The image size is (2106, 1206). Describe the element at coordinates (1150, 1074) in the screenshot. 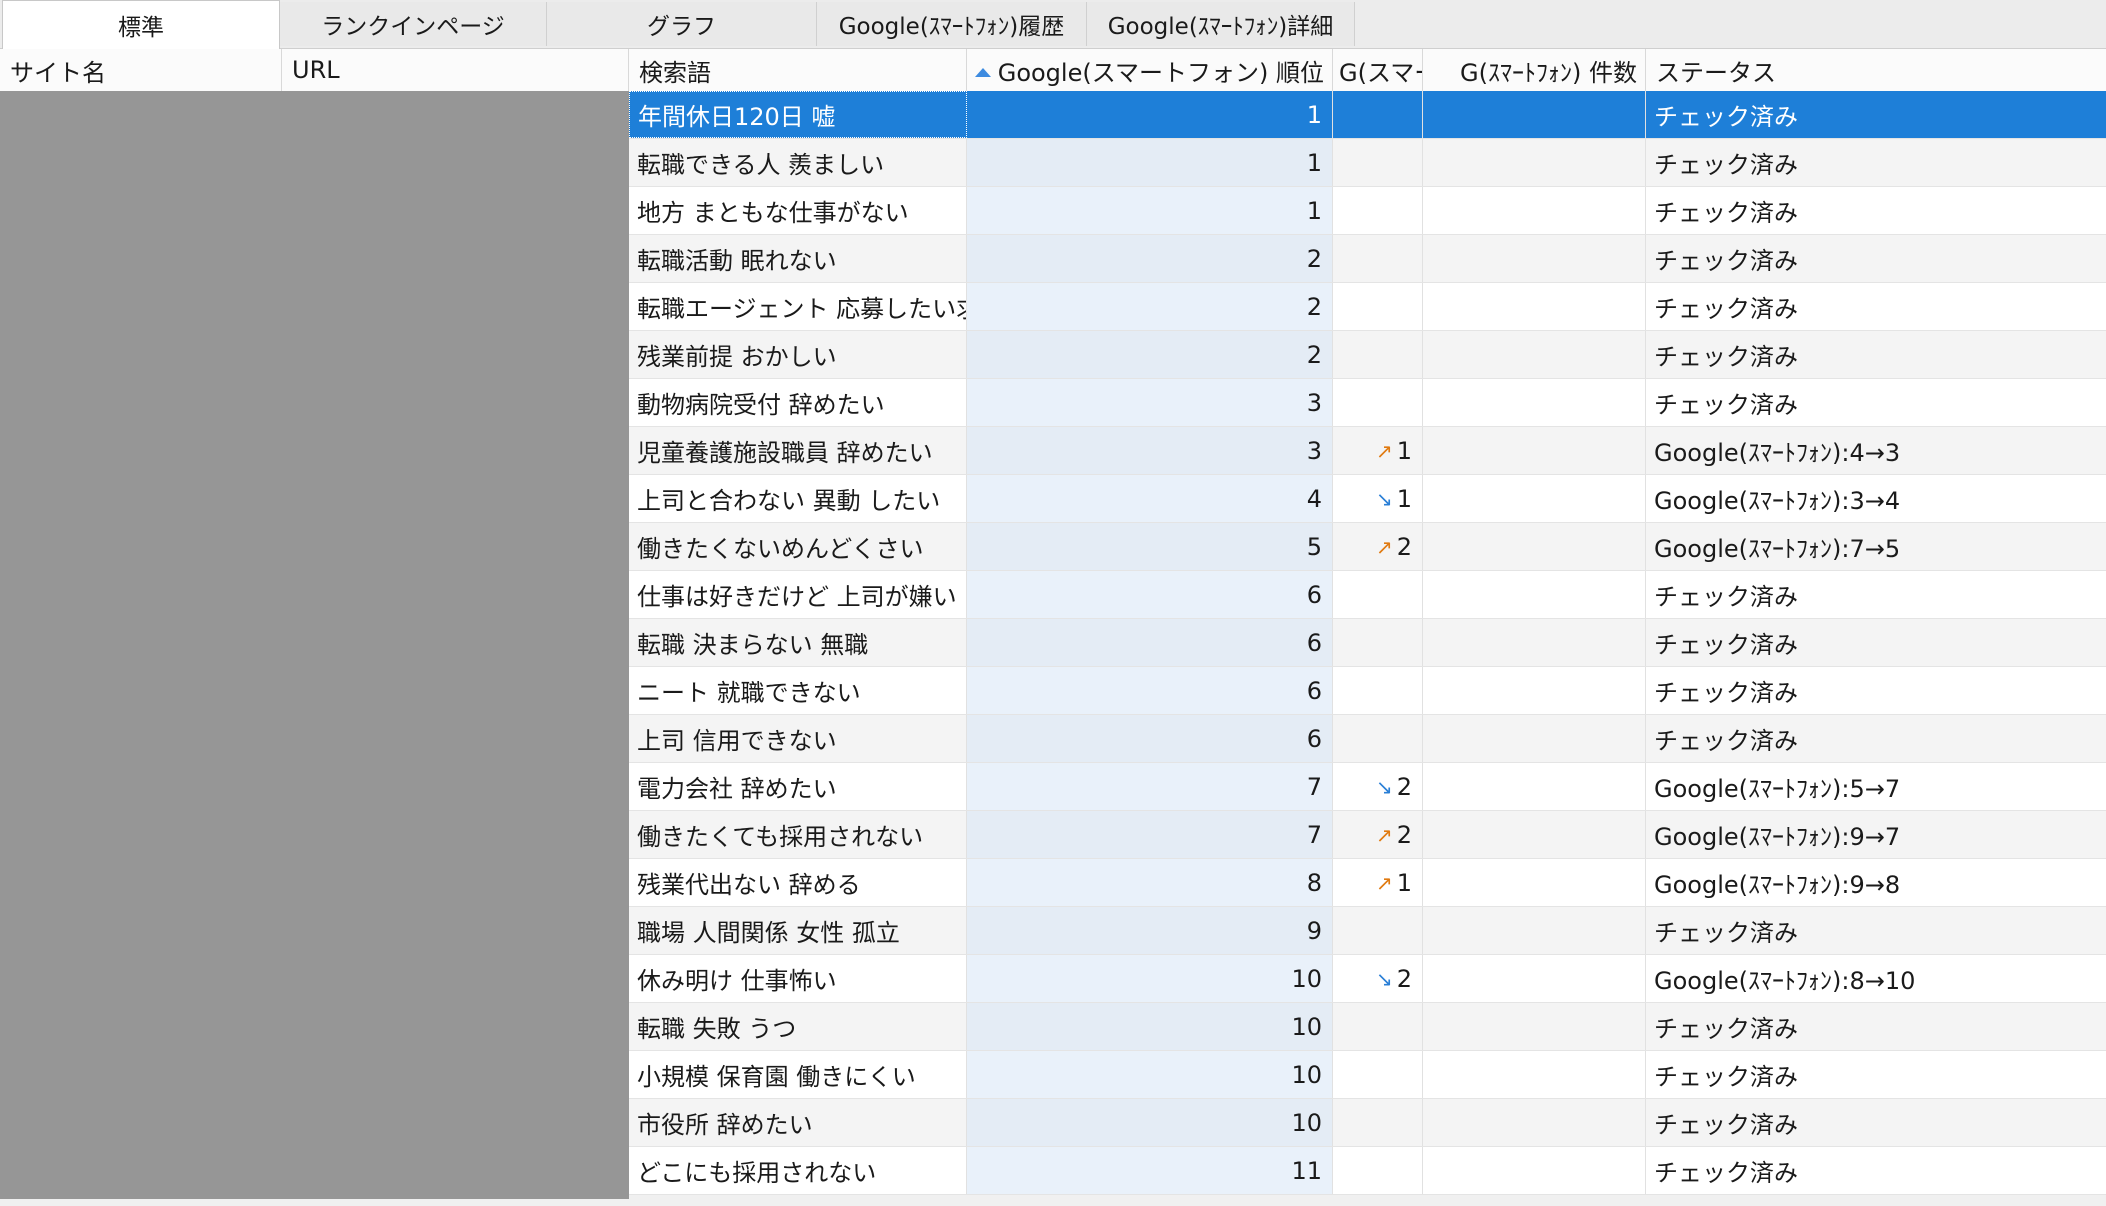

I see `rank-cell: 10` at that location.